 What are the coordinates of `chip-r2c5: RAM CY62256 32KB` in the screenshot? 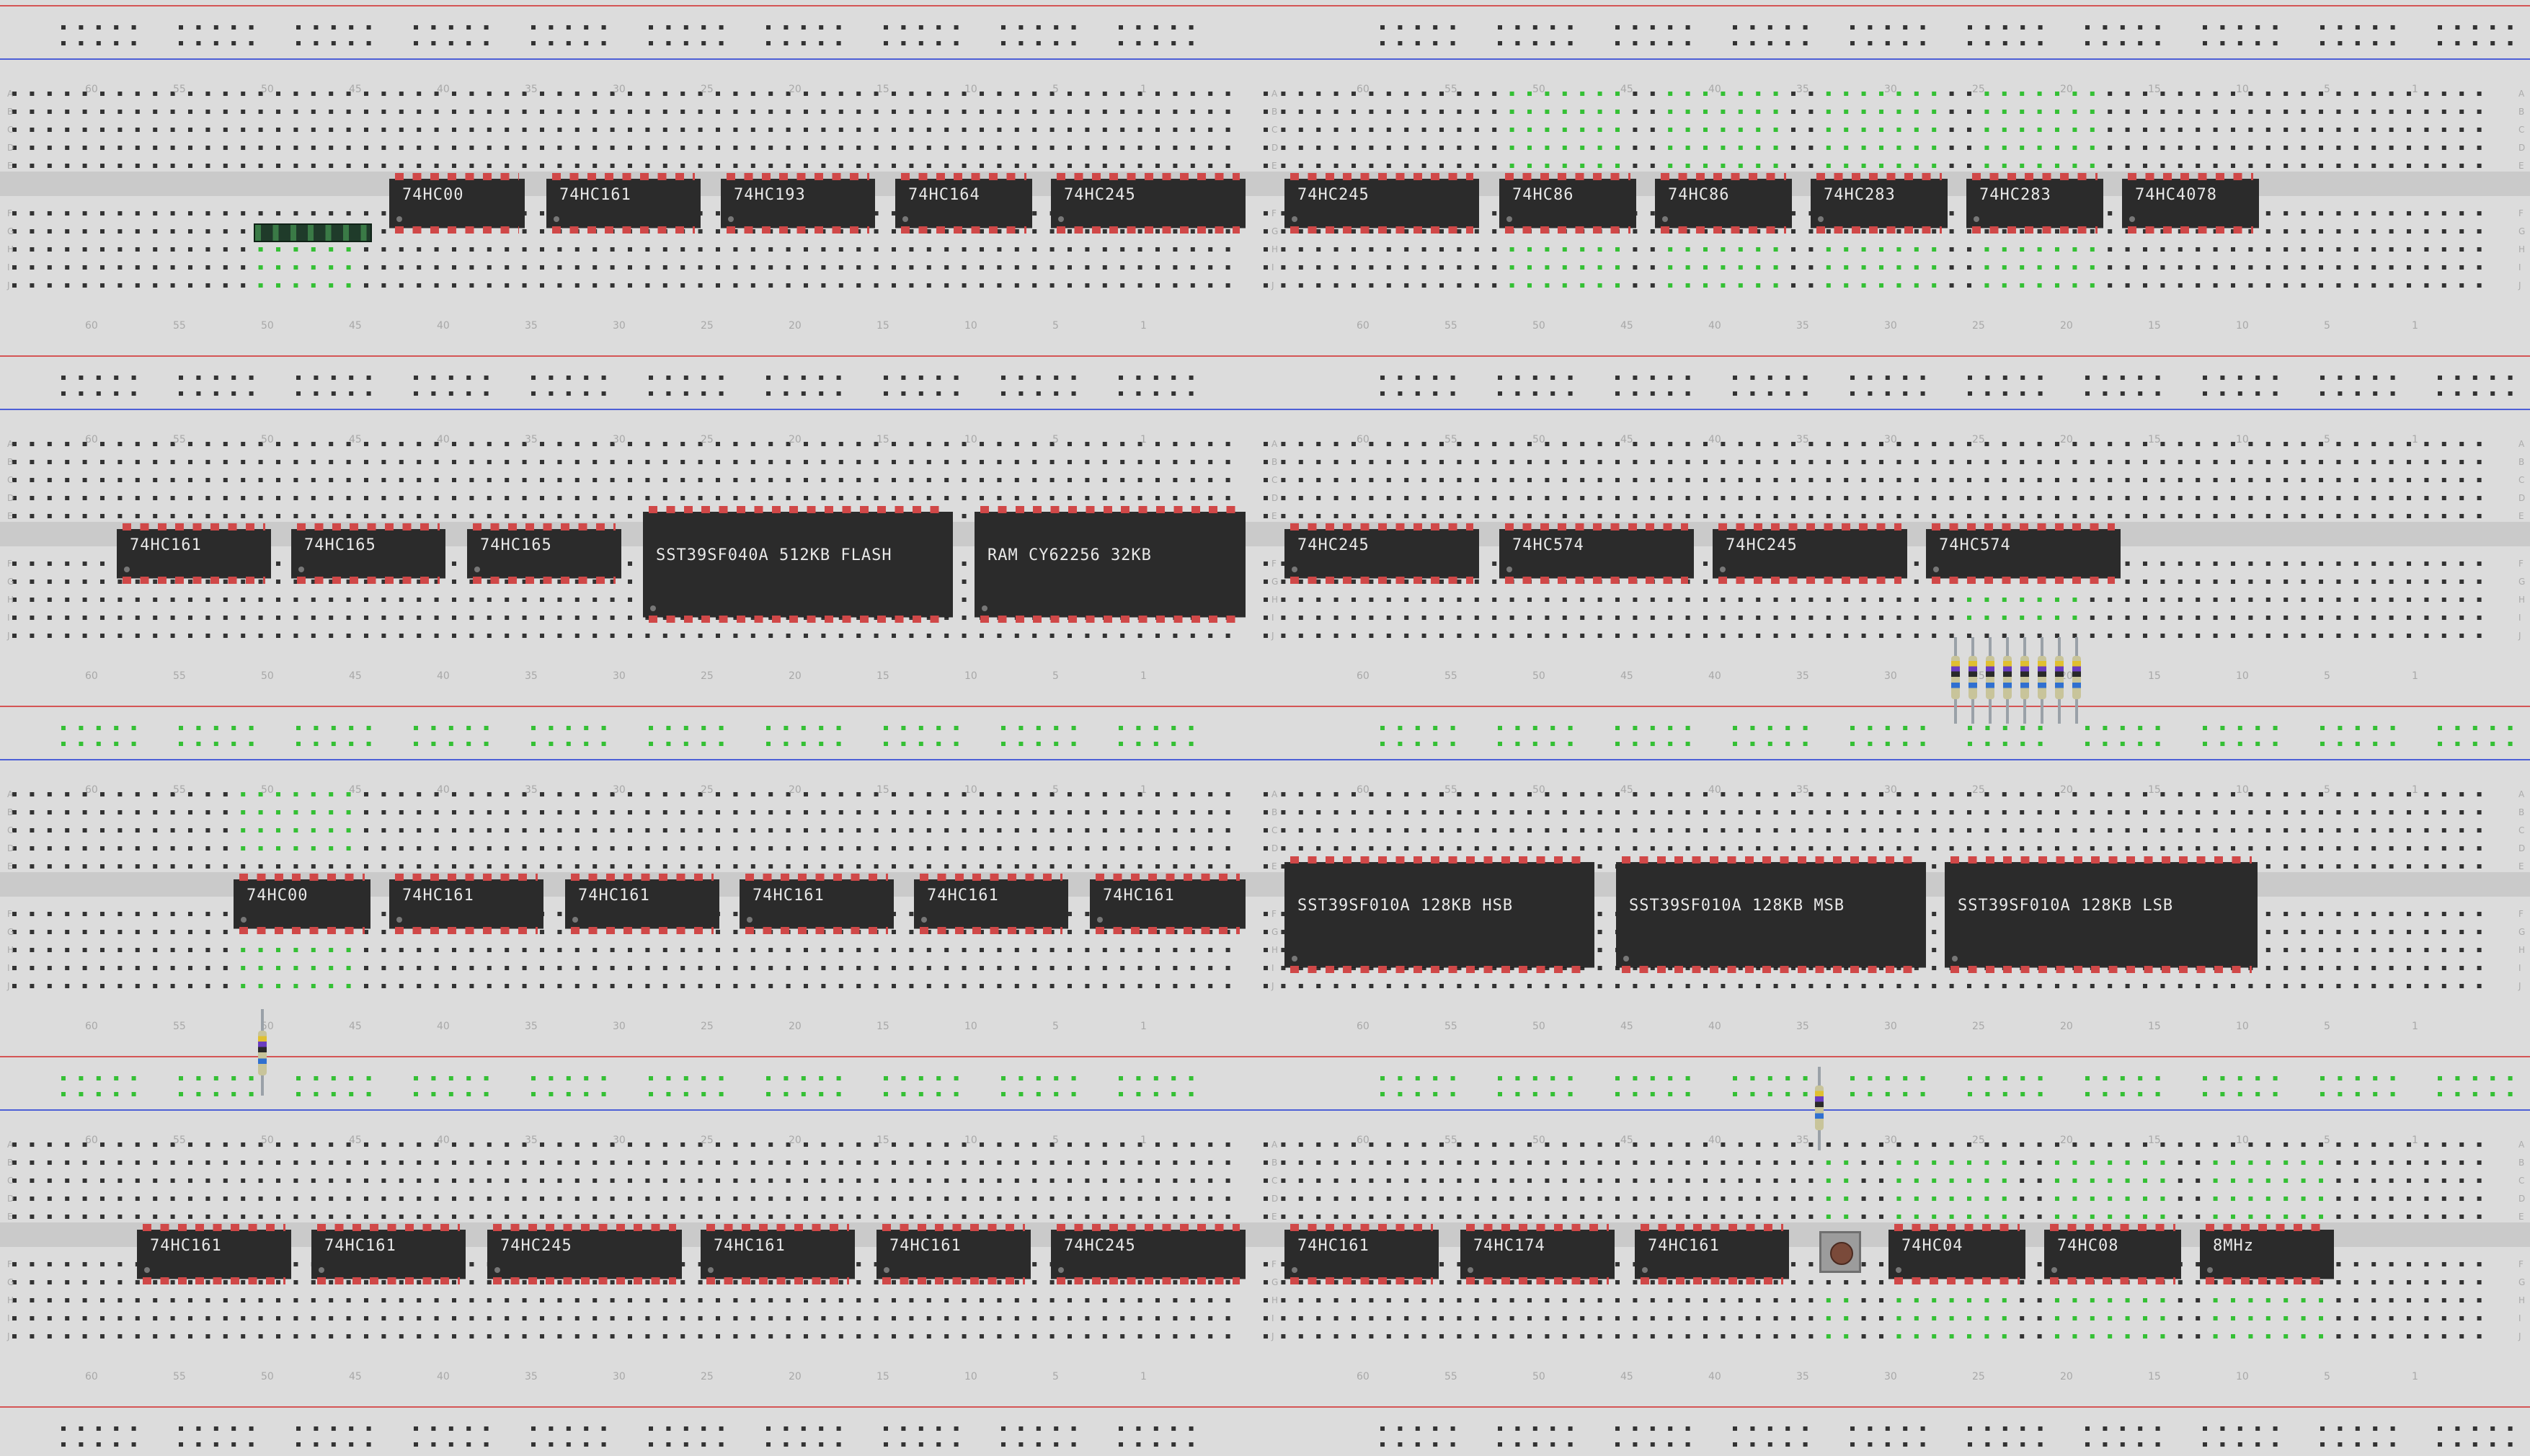 It's located at (1110, 564).